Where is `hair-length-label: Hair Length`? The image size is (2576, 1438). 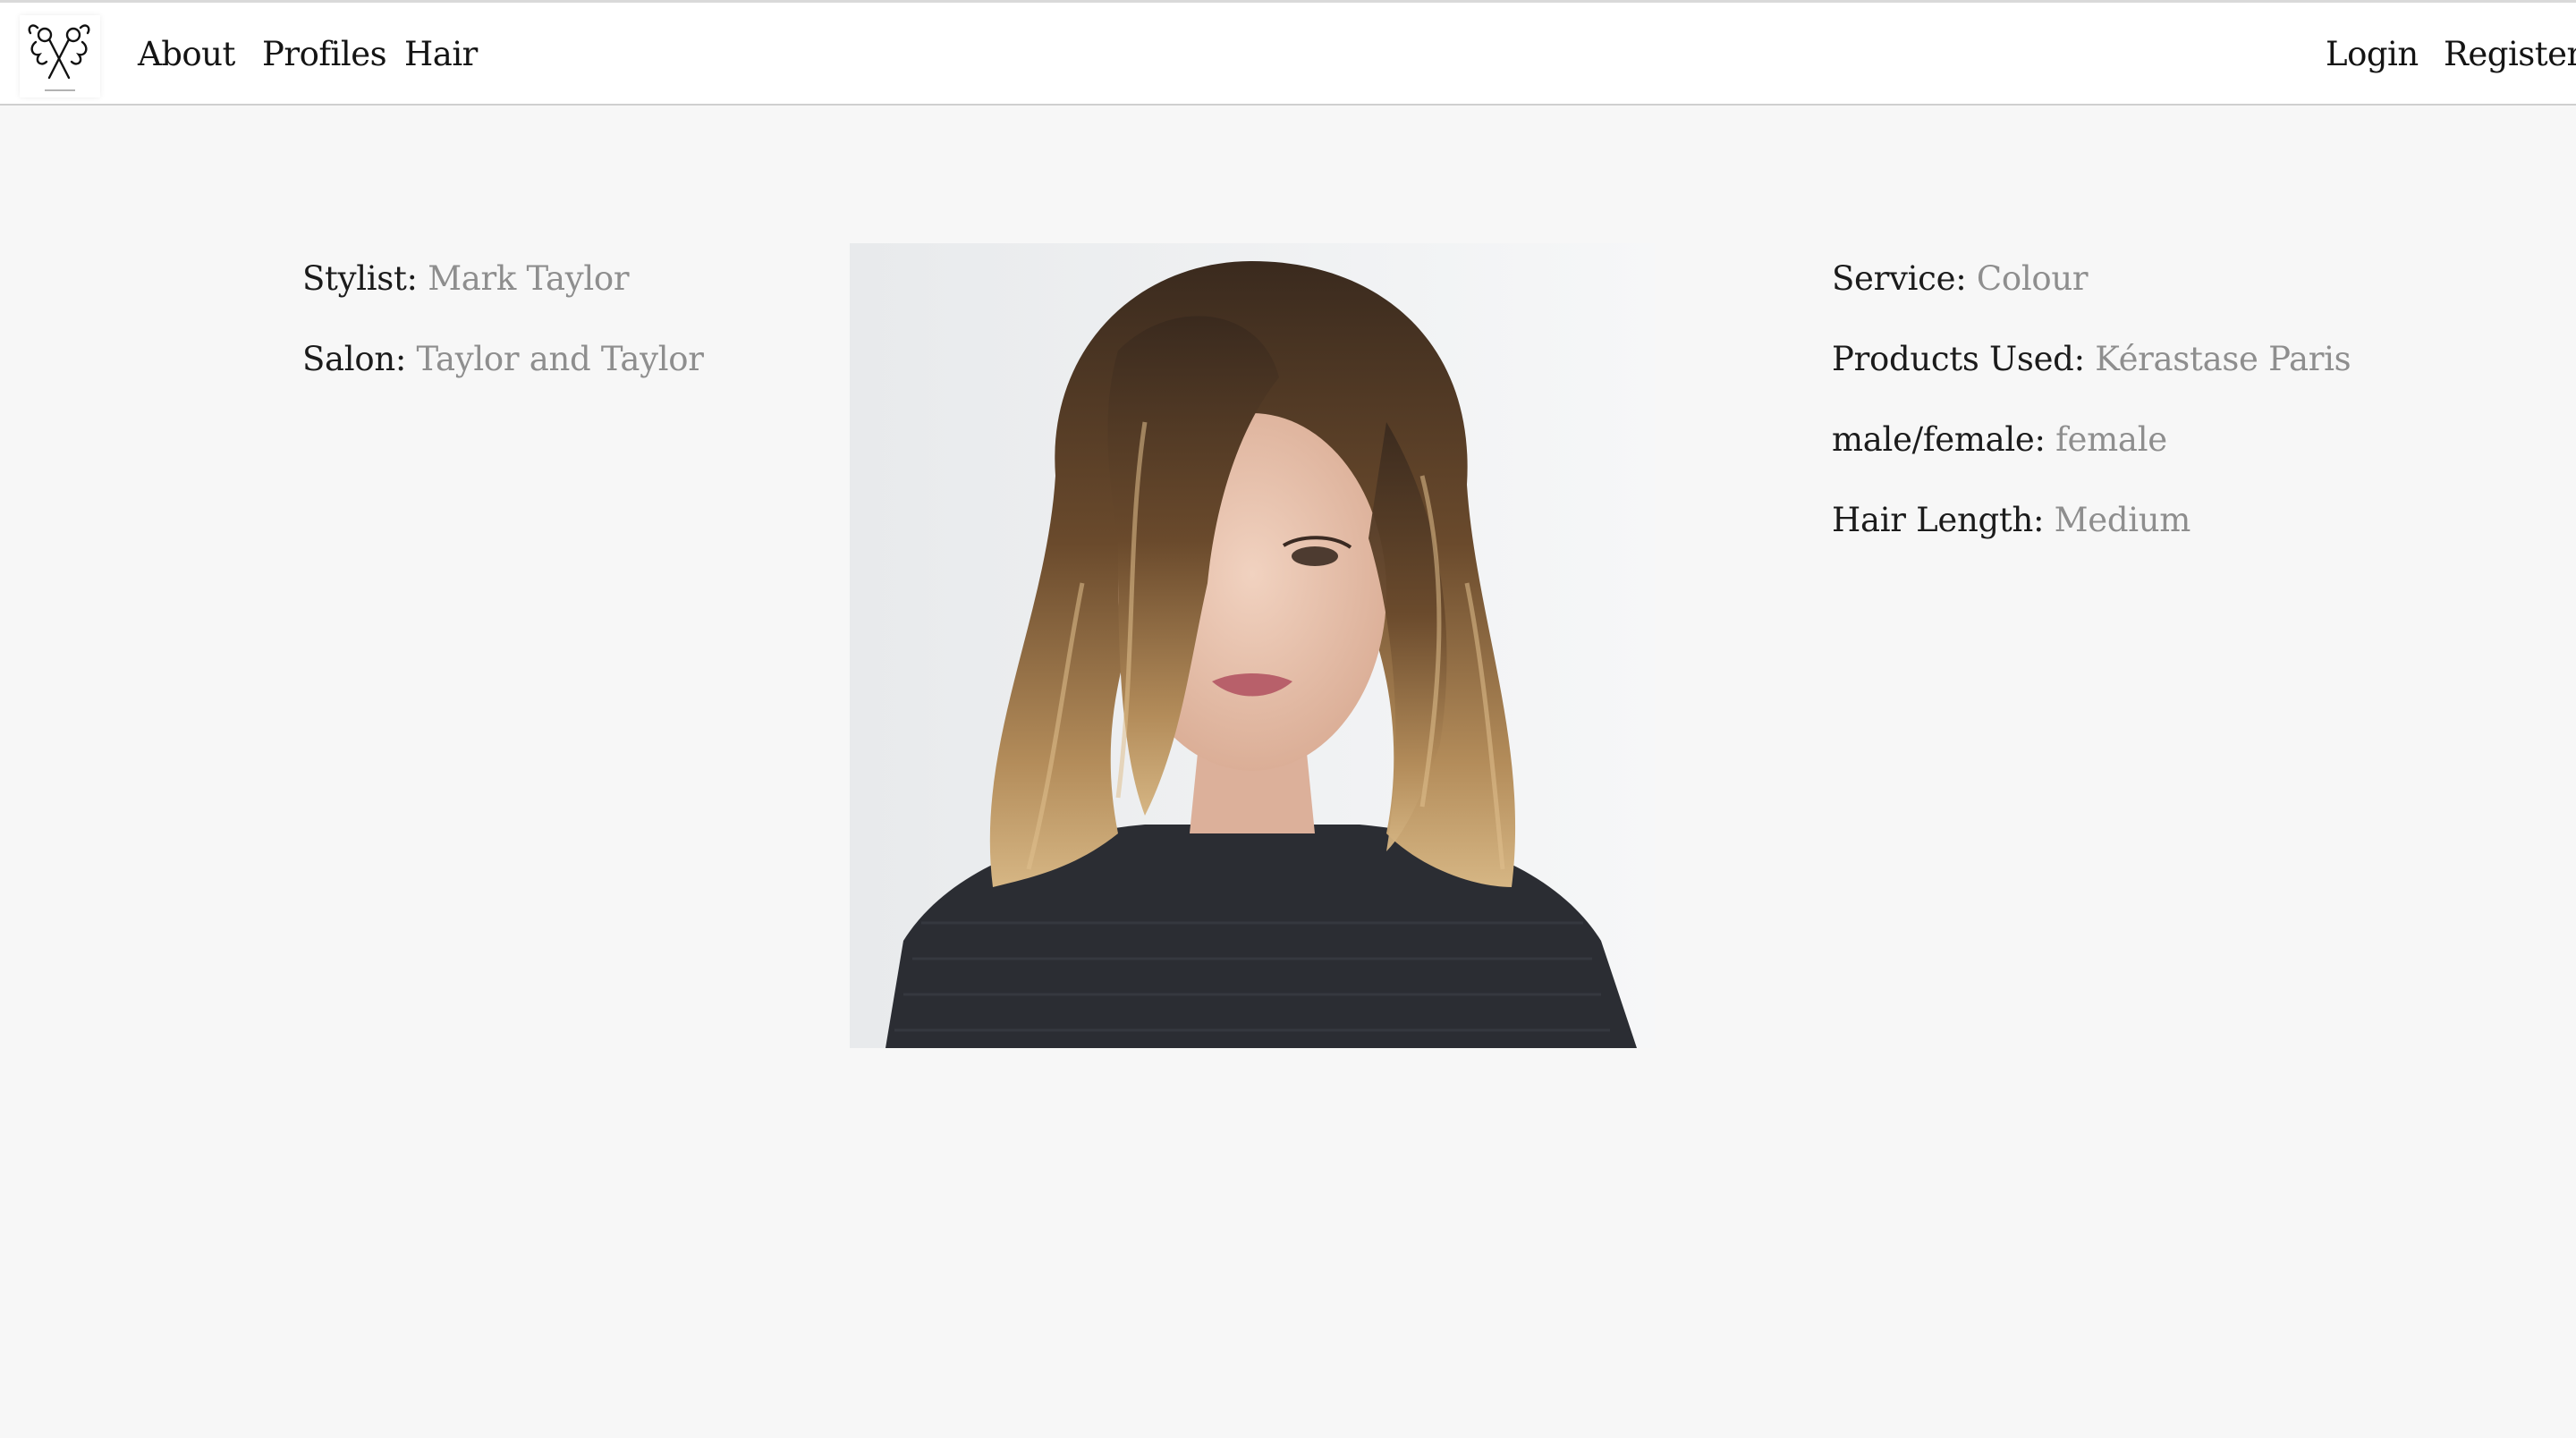
hair-length-label: Hair Length is located at coordinates (1932, 520).